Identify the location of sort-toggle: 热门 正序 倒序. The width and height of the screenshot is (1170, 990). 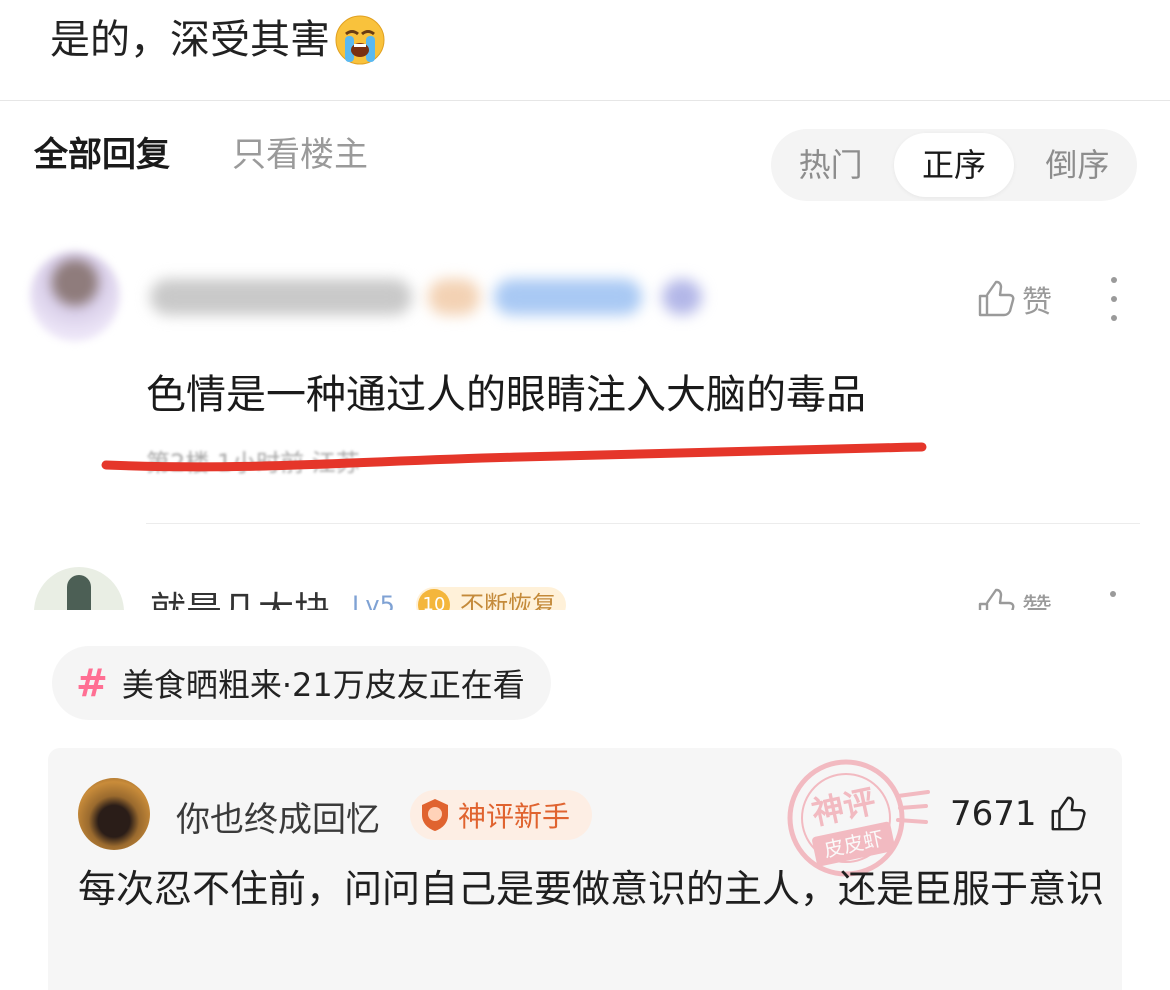
(954, 165).